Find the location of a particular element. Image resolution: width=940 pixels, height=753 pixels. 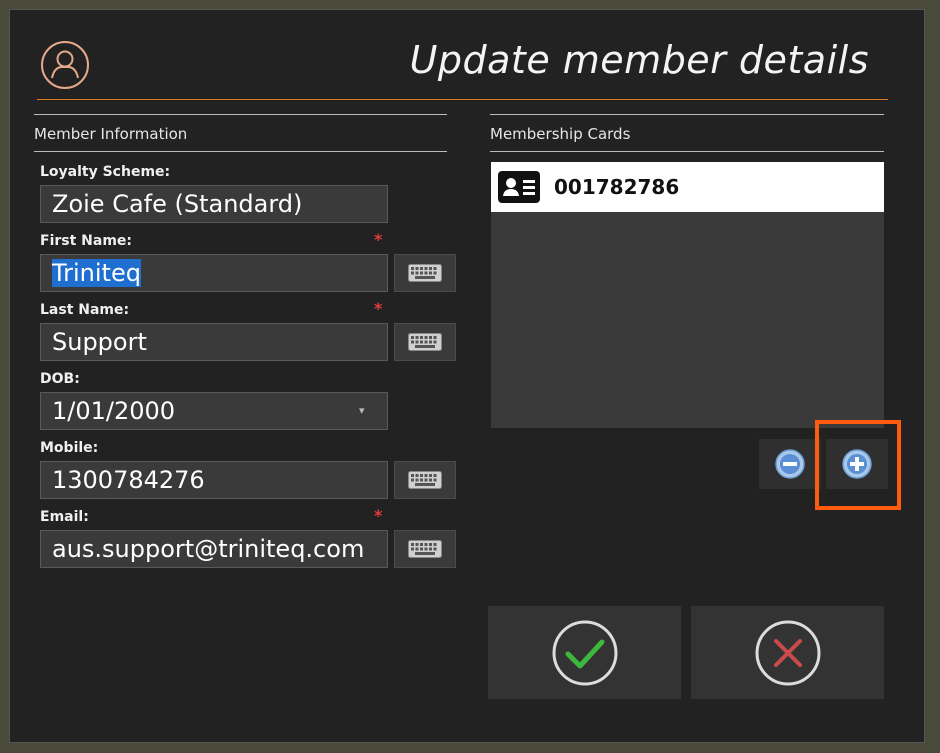

email-required-marker: * is located at coordinates (378, 515).